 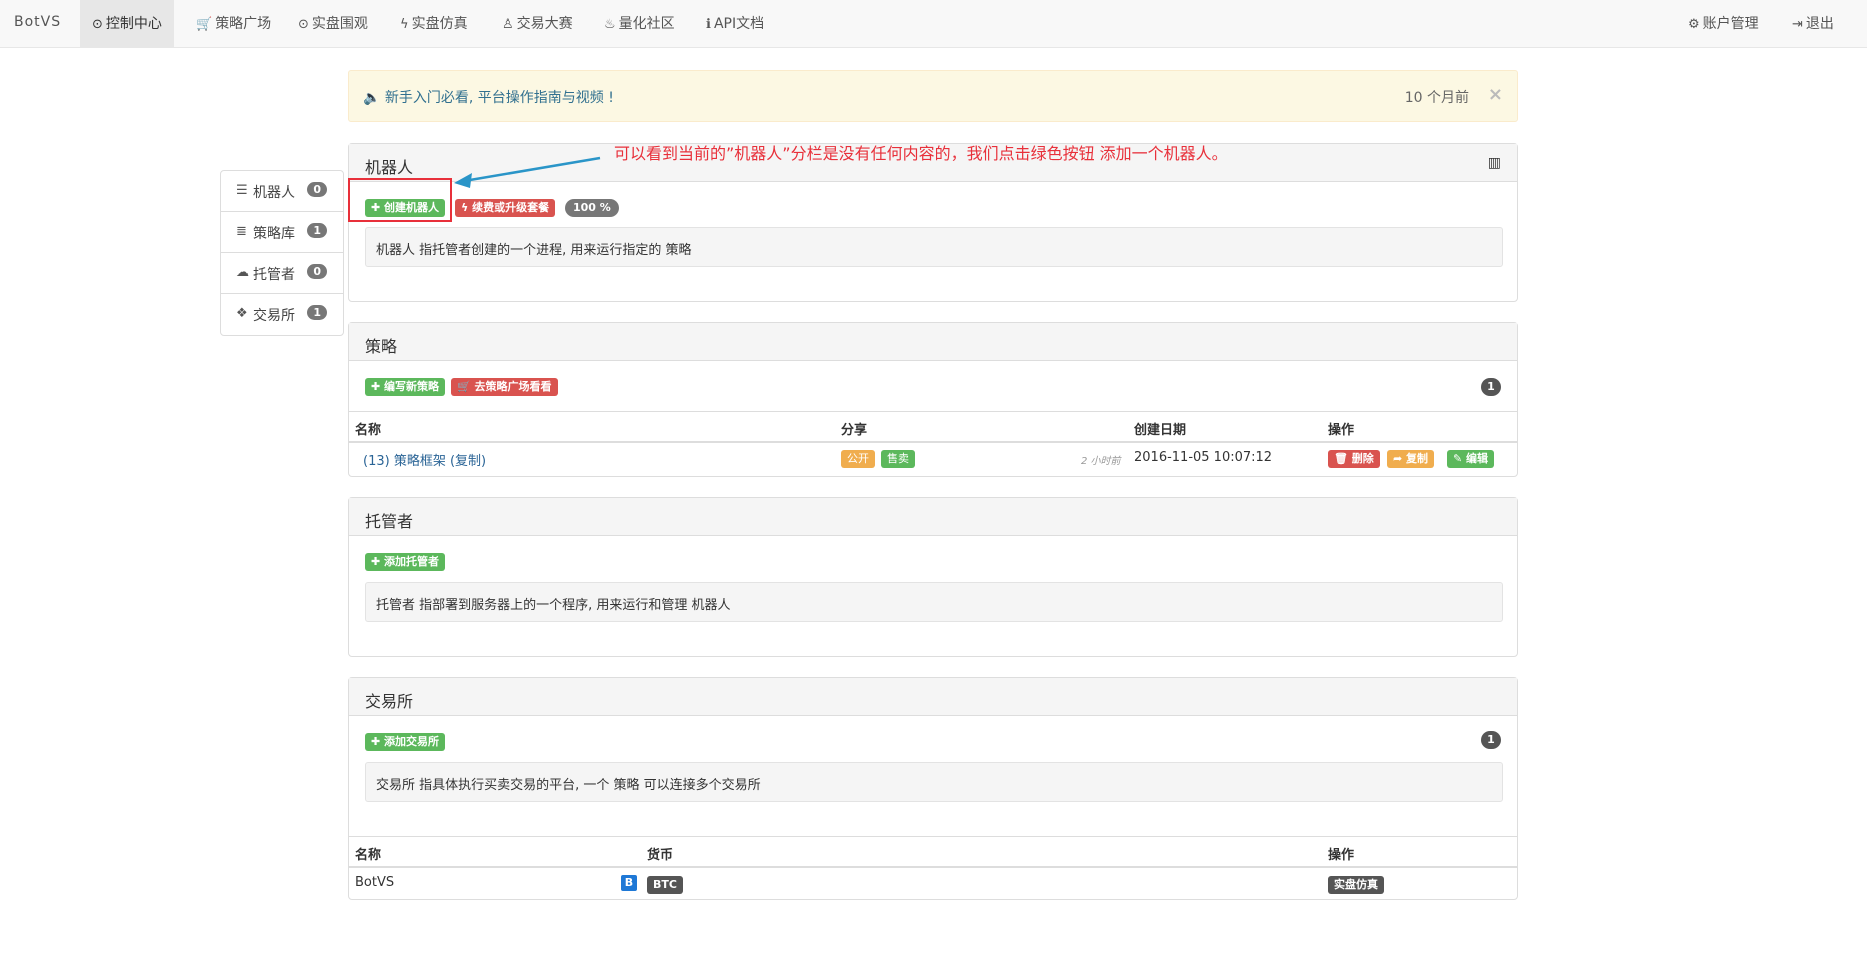 I want to click on nav-item-logout: ⇥ 退出, so click(x=1813, y=24).